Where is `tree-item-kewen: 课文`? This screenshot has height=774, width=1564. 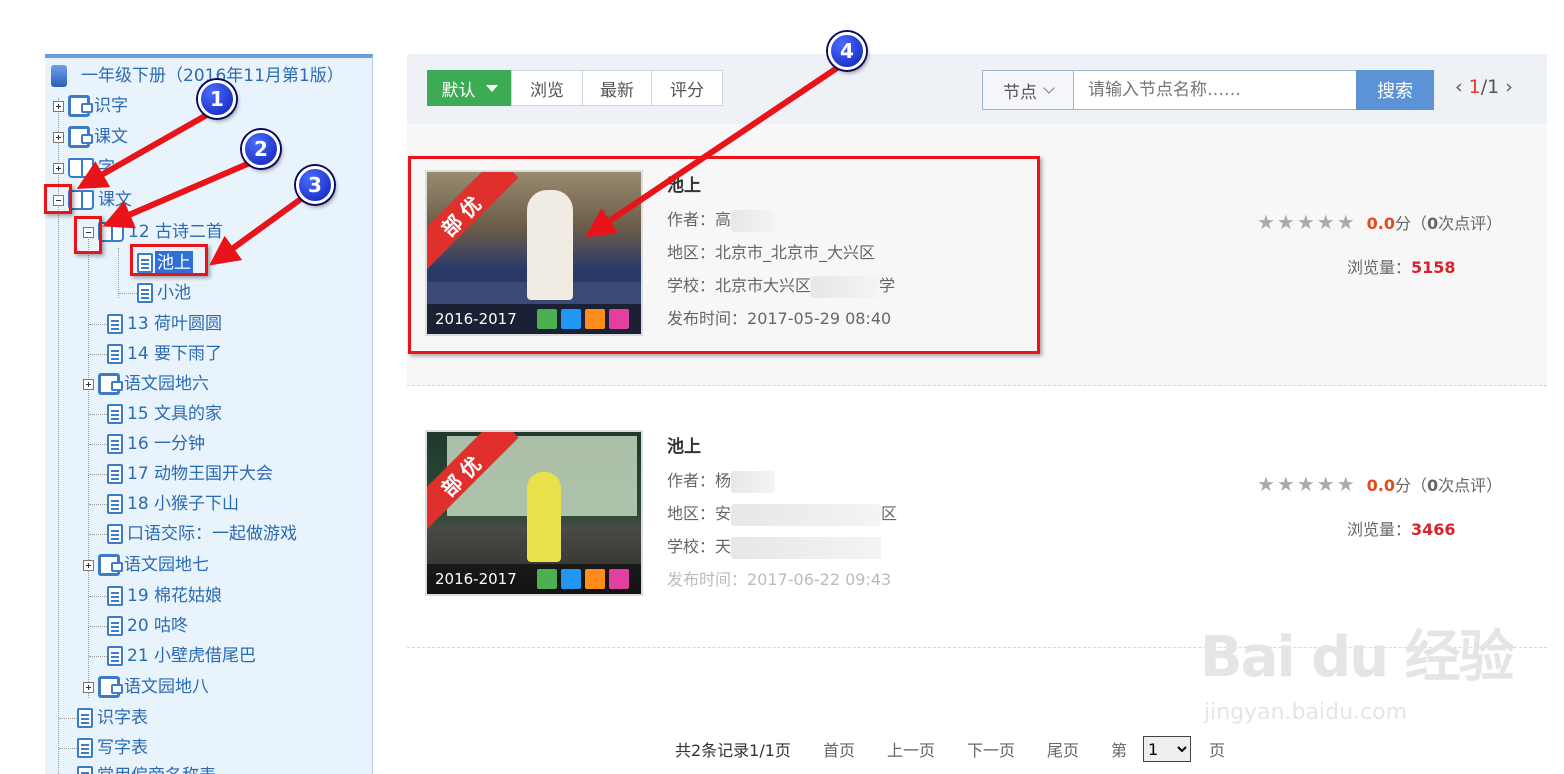
tree-item-kewen: 课文 is located at coordinates (91, 137).